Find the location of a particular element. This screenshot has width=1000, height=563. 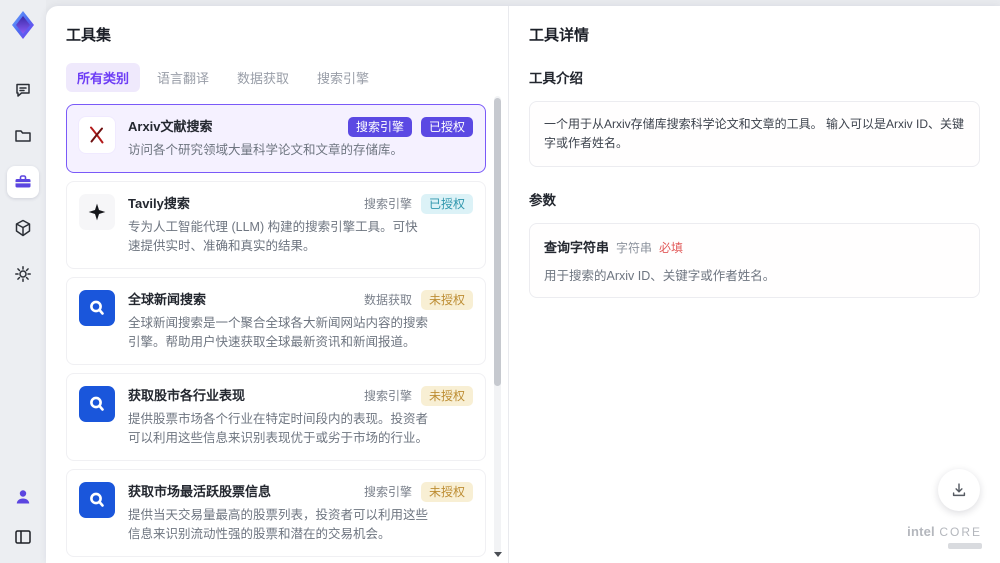

sparkle-icon is located at coordinates (97, 212).